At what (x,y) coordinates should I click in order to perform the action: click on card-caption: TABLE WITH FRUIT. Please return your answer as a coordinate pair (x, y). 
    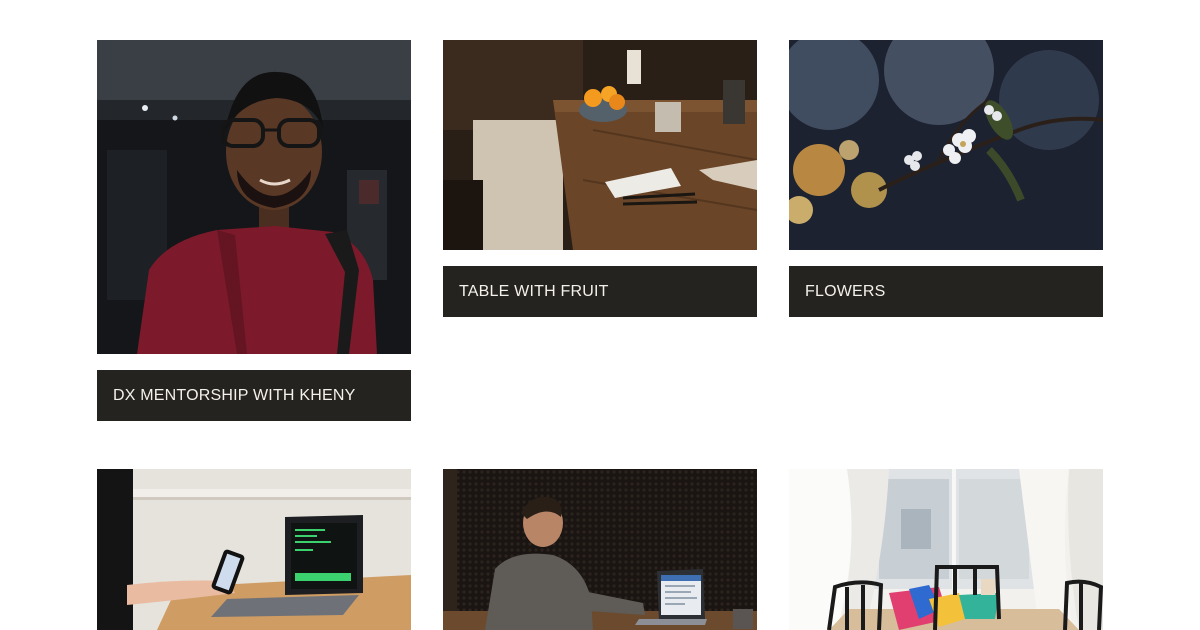
    Looking at the image, I should click on (600, 291).